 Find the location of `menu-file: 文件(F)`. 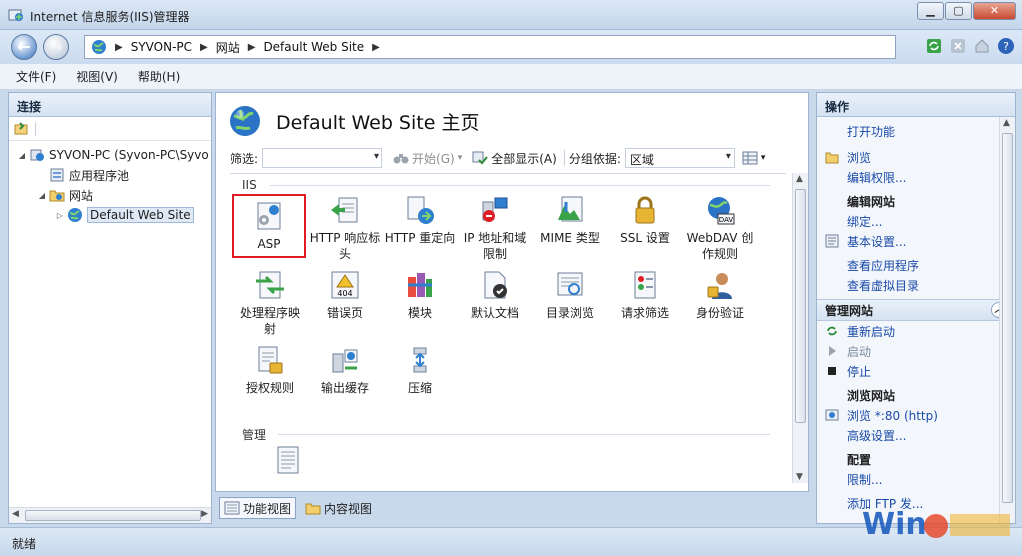

menu-file: 文件(F) is located at coordinates (36, 76).